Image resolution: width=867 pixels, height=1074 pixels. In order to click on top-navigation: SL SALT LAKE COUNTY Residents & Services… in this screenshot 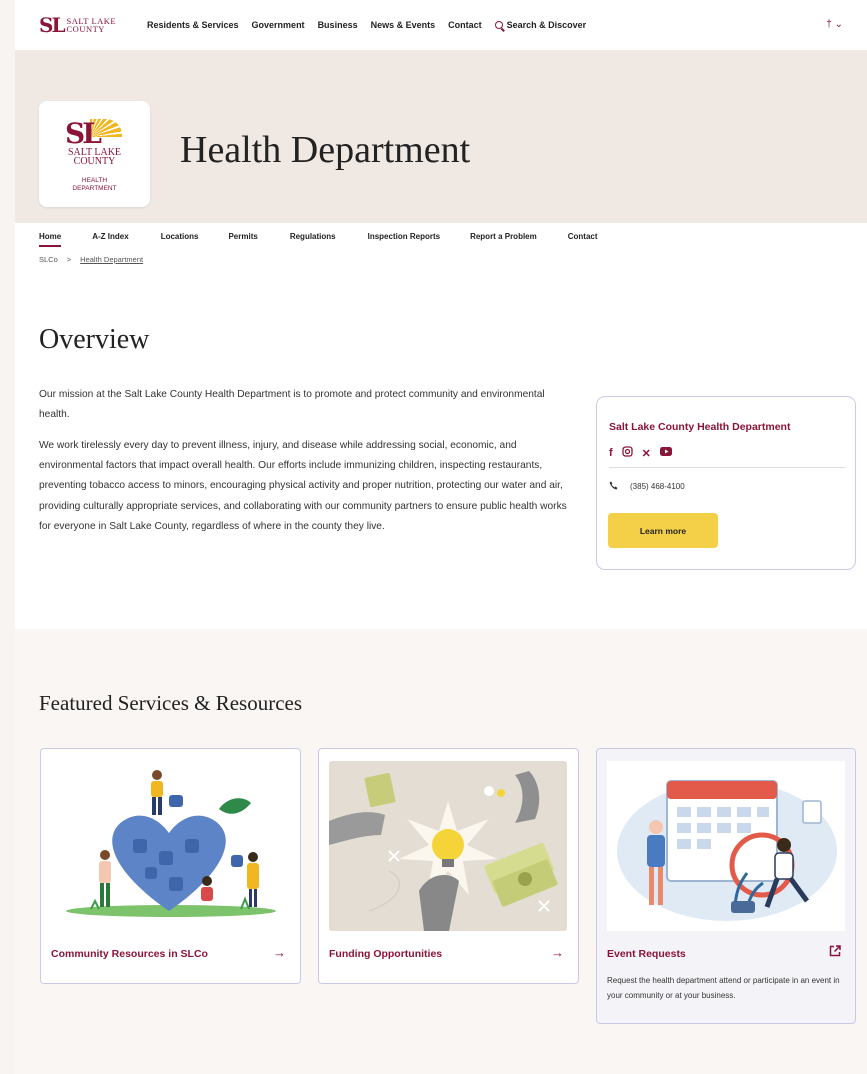, I will do `click(441, 25)`.